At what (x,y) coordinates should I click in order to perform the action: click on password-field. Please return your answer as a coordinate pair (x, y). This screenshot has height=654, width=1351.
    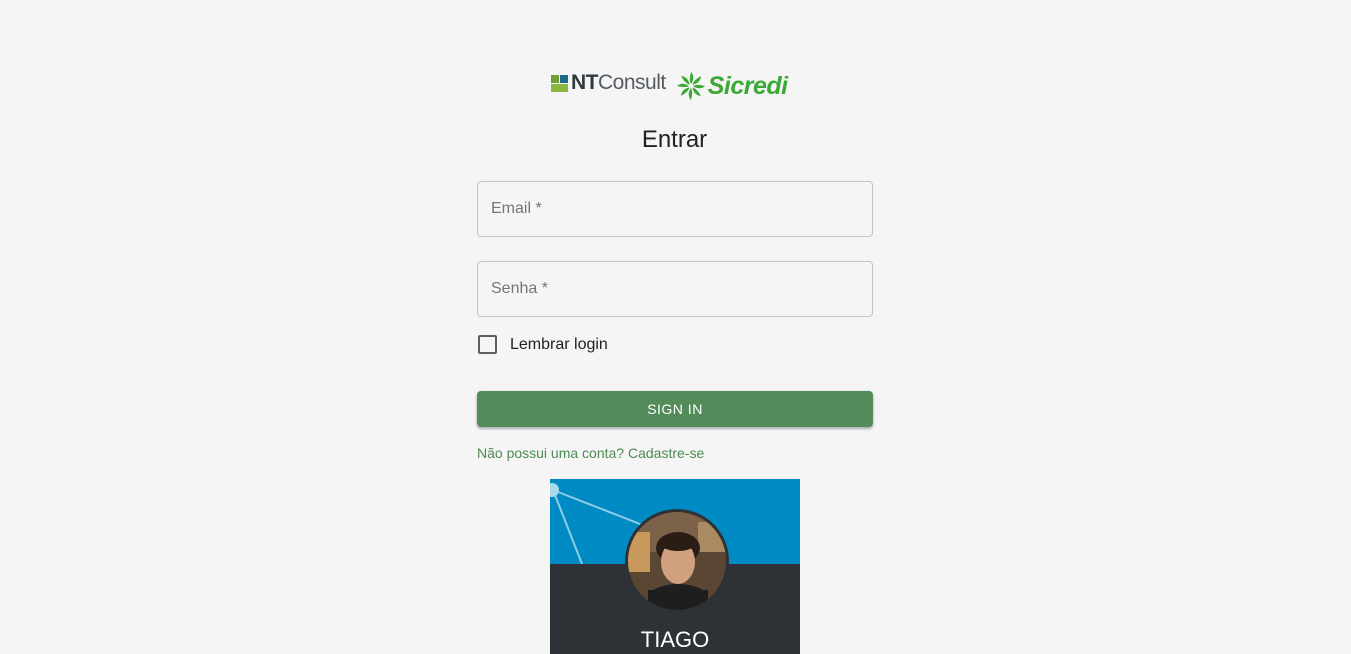
    Looking at the image, I should click on (675, 289).